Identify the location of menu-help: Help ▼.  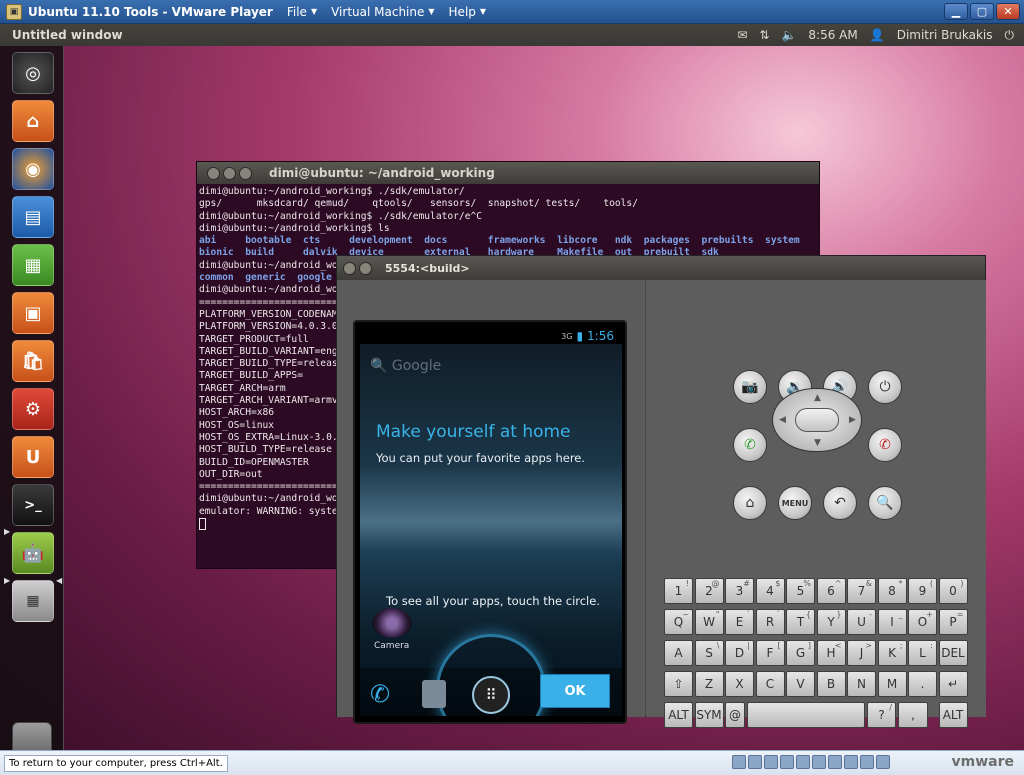
(468, 12).